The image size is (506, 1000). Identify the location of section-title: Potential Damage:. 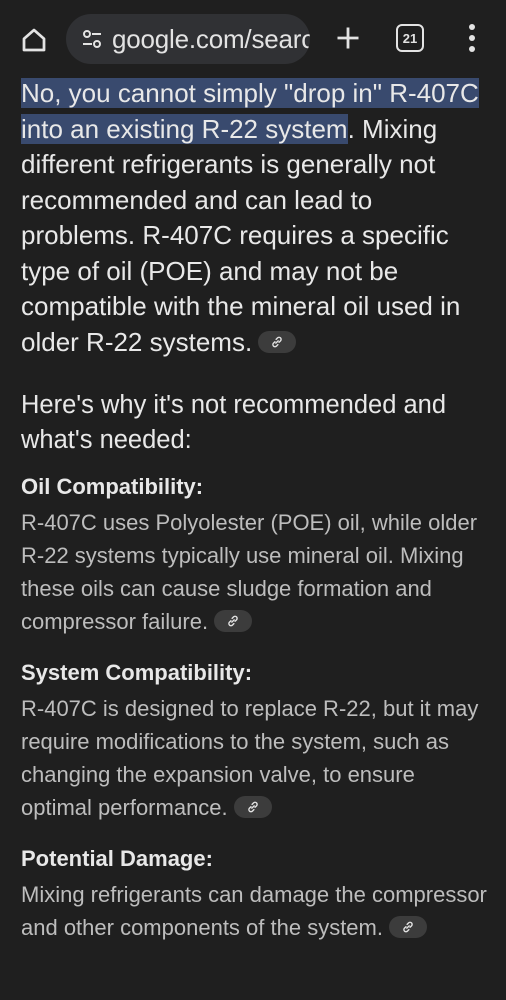
(117, 858).